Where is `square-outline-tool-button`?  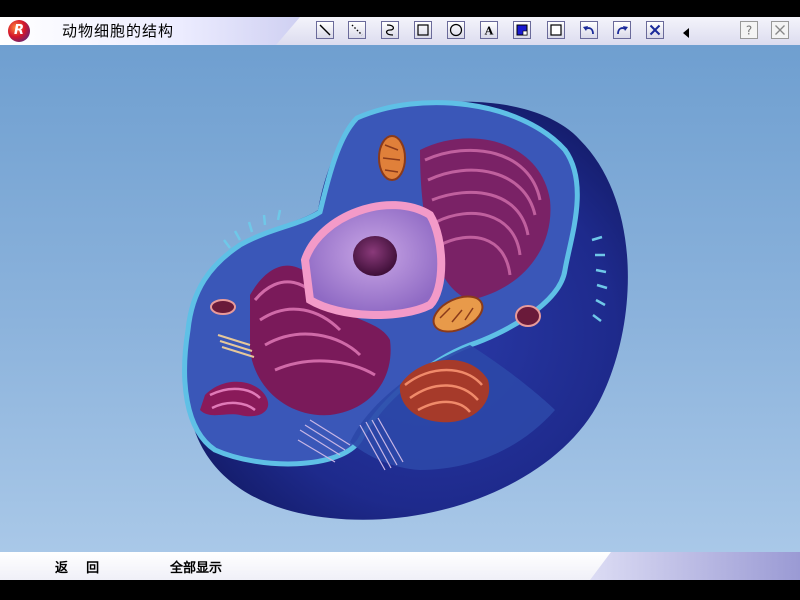 square-outline-tool-button is located at coordinates (556, 30).